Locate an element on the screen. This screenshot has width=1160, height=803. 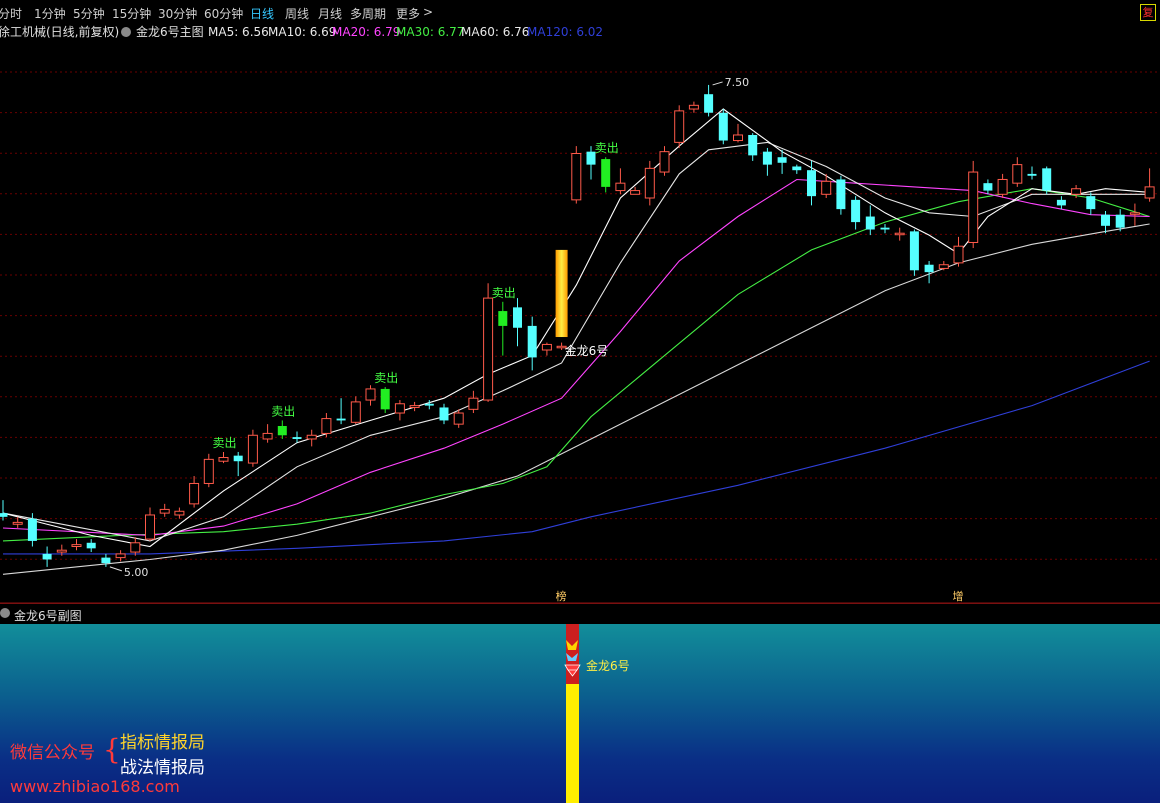
period-tab-daily: 日线 is located at coordinates (262, 13).